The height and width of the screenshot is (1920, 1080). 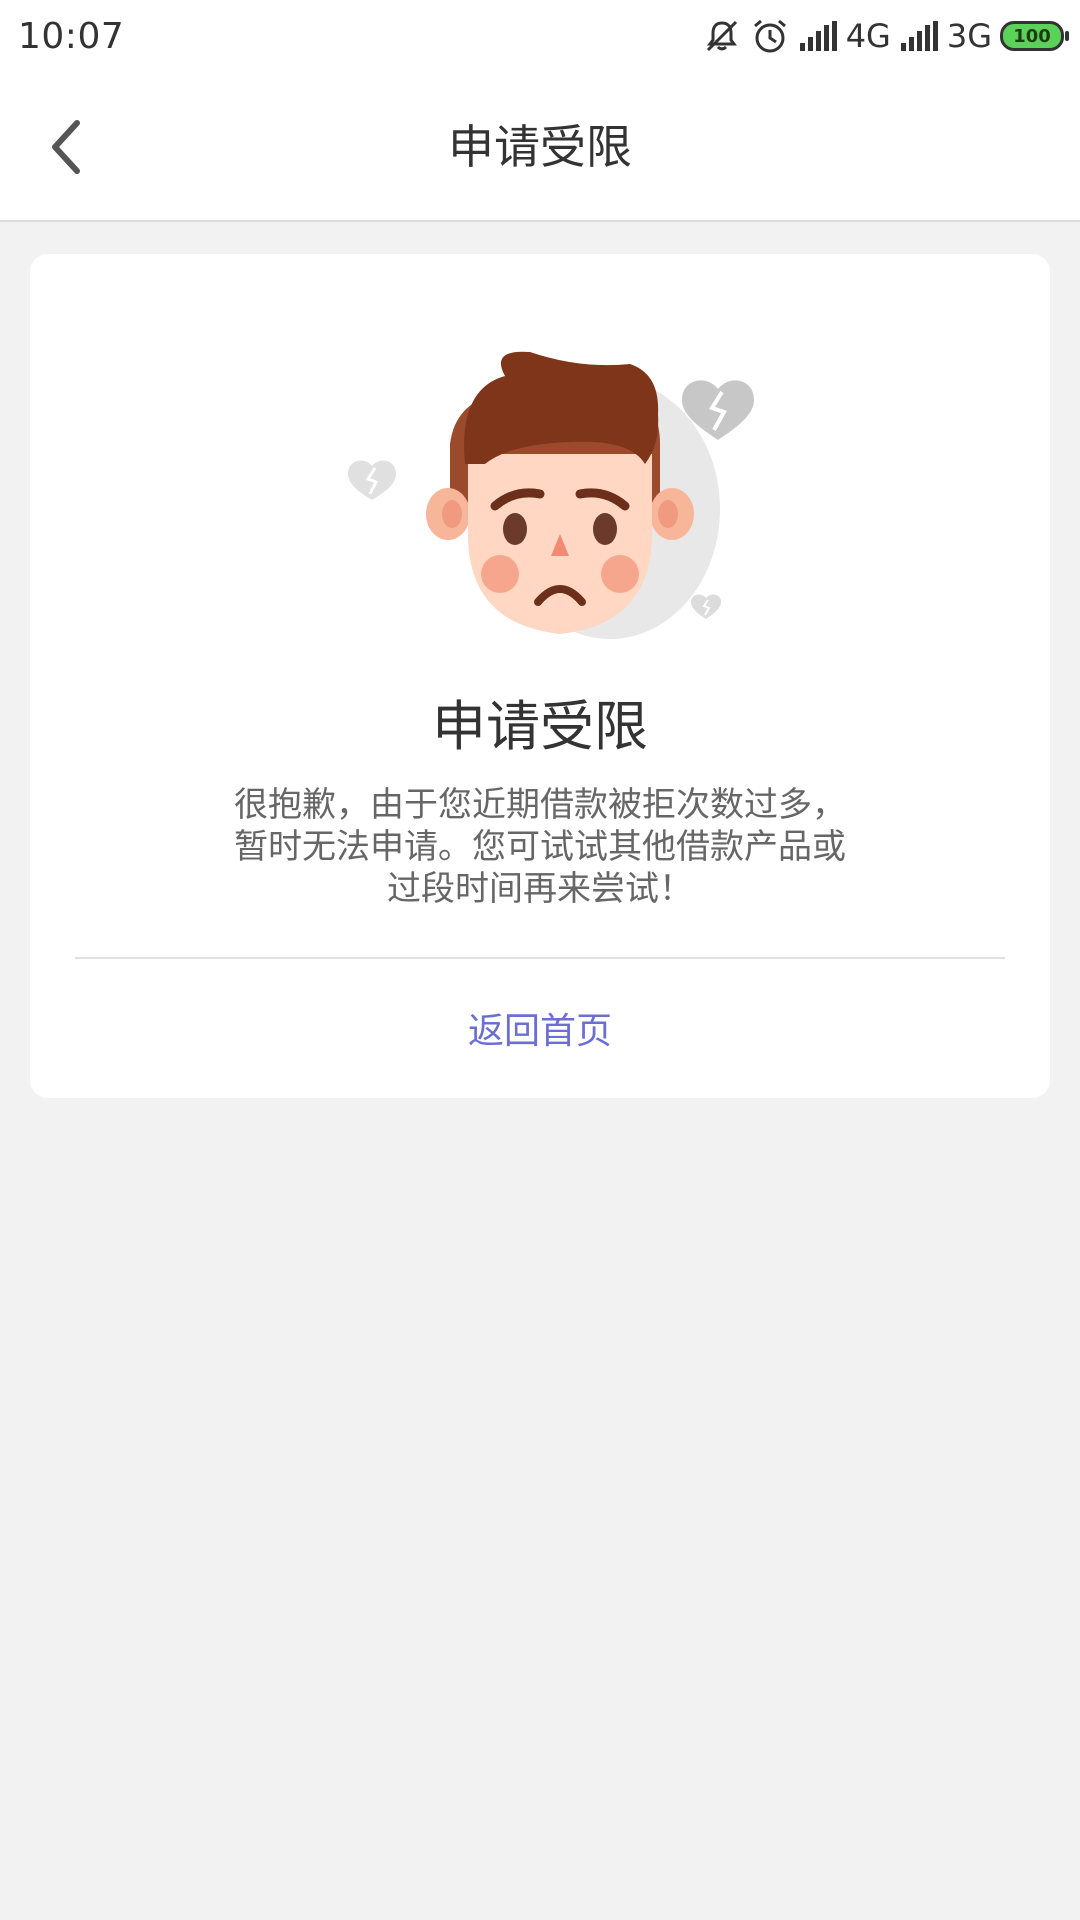 I want to click on status-icons: 4G 3G 100, so click(x=885, y=36).